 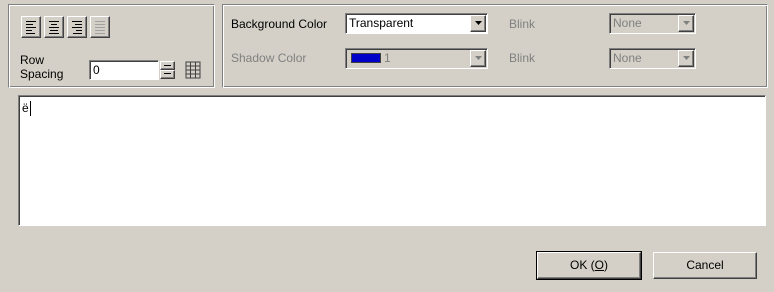 What do you see at coordinates (606, 265) in the screenshot?
I see `ok-label-suffix: )` at bounding box center [606, 265].